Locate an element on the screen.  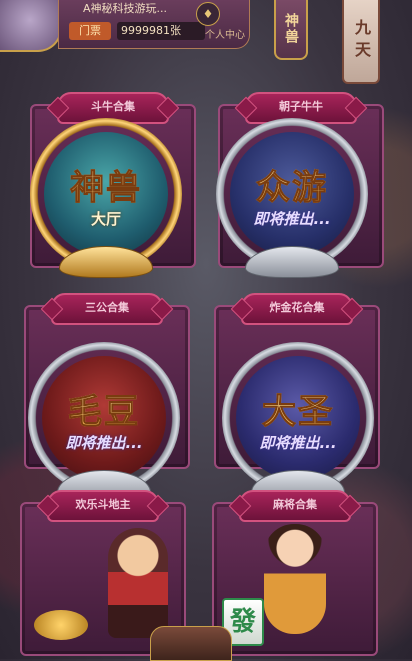
bottom-home-tab is located at coordinates (191, 643).